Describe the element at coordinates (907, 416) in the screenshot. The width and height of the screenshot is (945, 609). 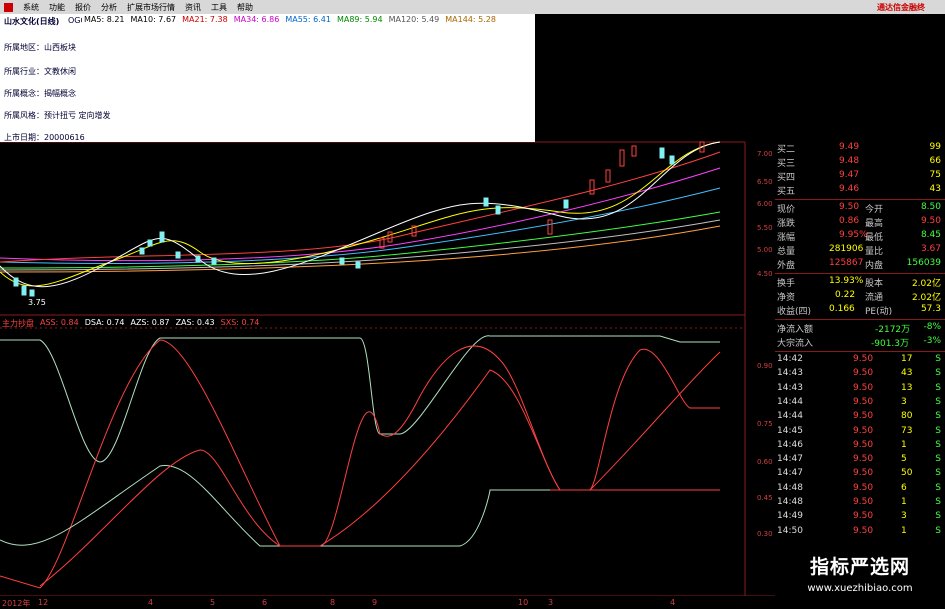
I see `tick-volume: 80` at that location.